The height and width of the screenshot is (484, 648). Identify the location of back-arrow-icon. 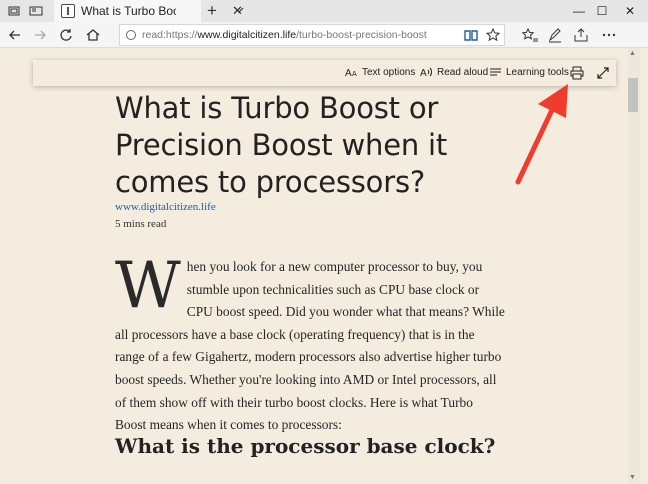
(15, 35).